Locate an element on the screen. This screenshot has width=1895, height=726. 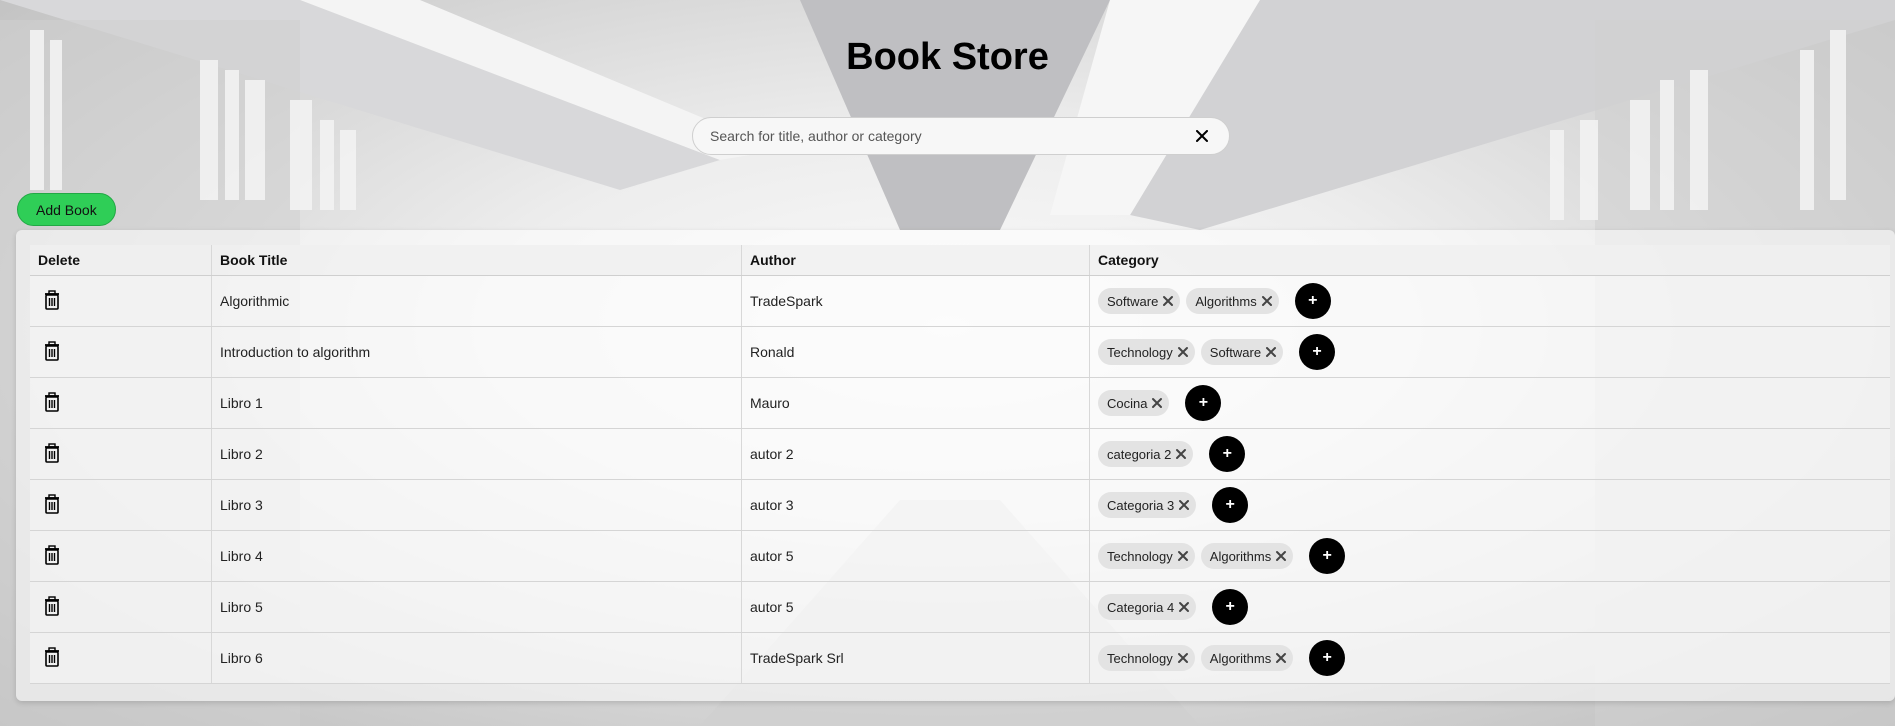
table-header-row: Delete Book Title Author Category is located at coordinates (960, 260).